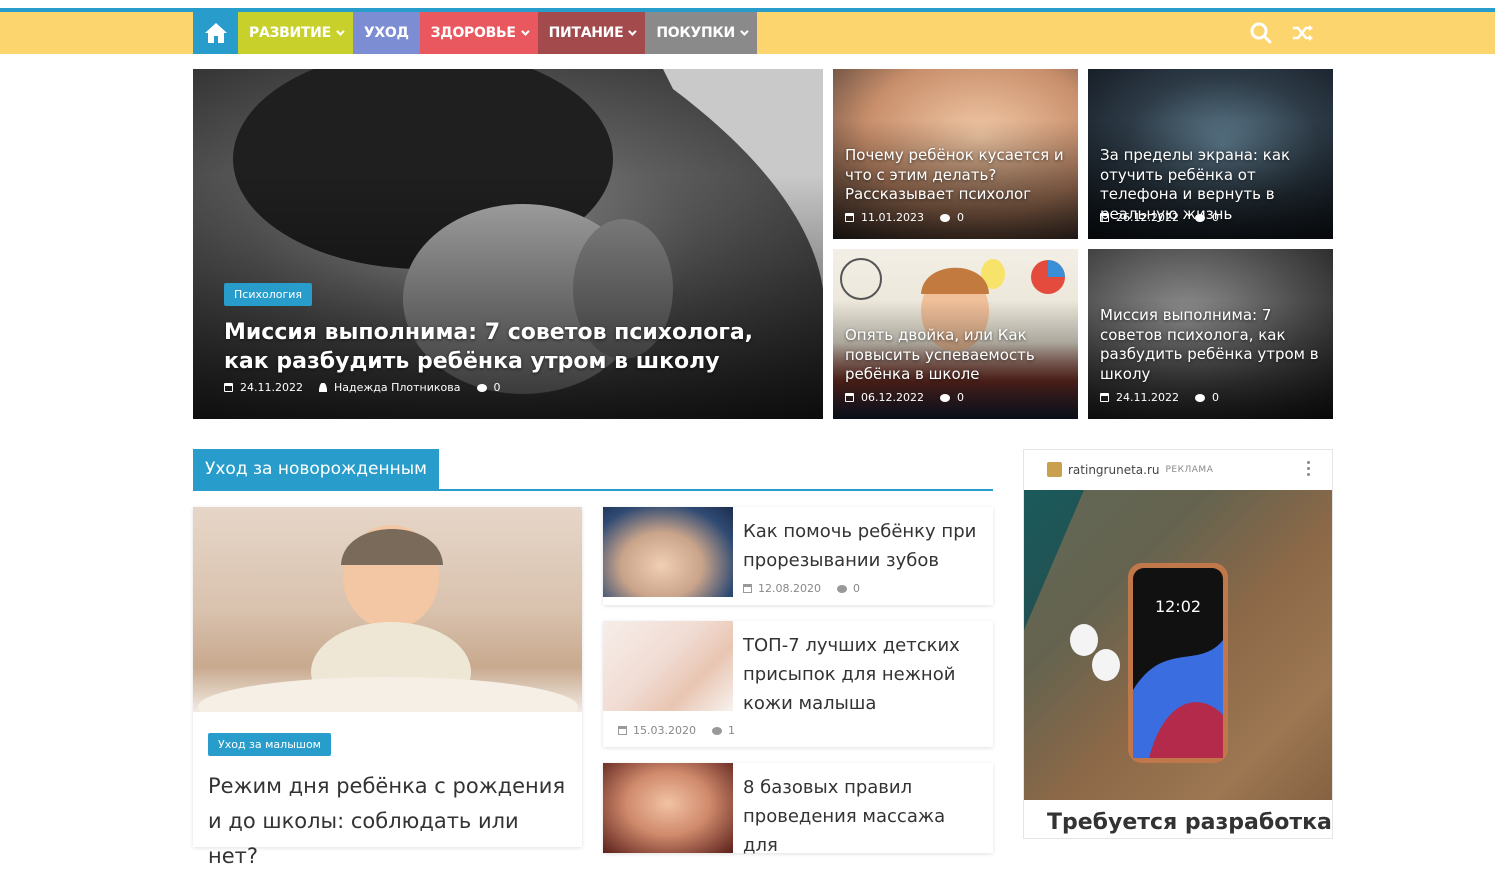 The width and height of the screenshot is (1495, 874). I want to click on post-date: 15.03.2020, so click(664, 730).